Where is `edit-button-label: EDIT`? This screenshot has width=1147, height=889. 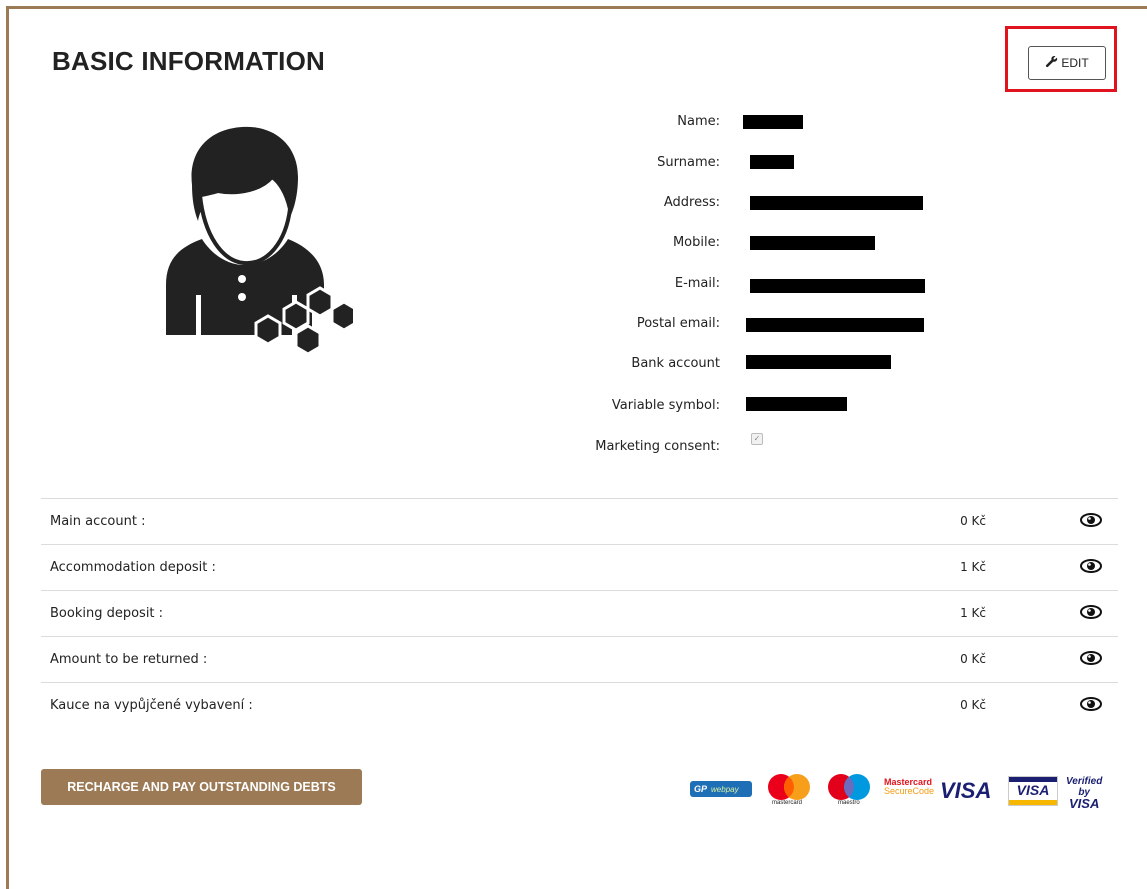
edit-button-label: EDIT is located at coordinates (1075, 63).